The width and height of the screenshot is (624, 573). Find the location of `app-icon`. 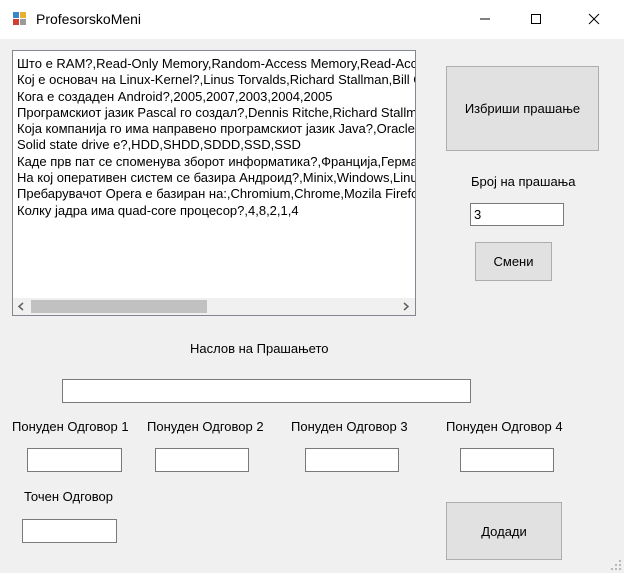

app-icon is located at coordinates (20, 19).